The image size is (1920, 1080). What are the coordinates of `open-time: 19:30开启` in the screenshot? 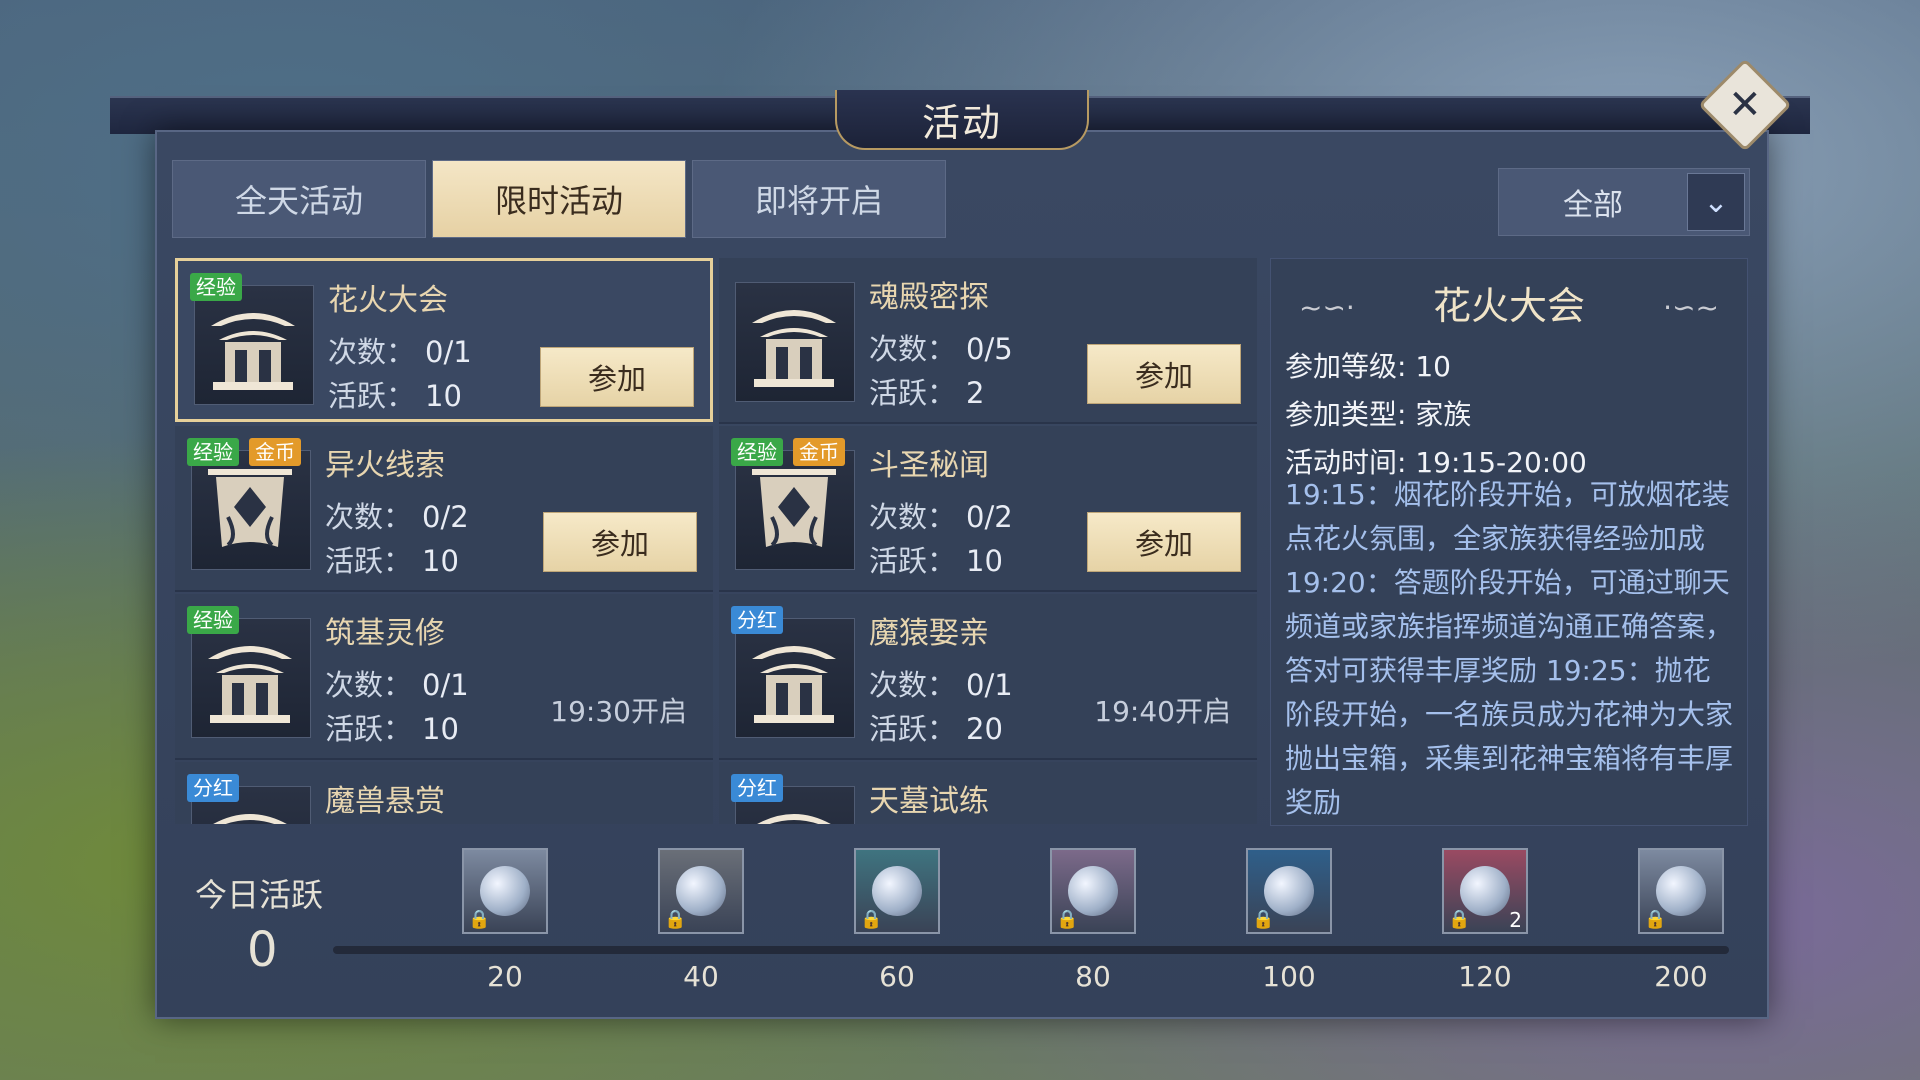 It's located at (618, 711).